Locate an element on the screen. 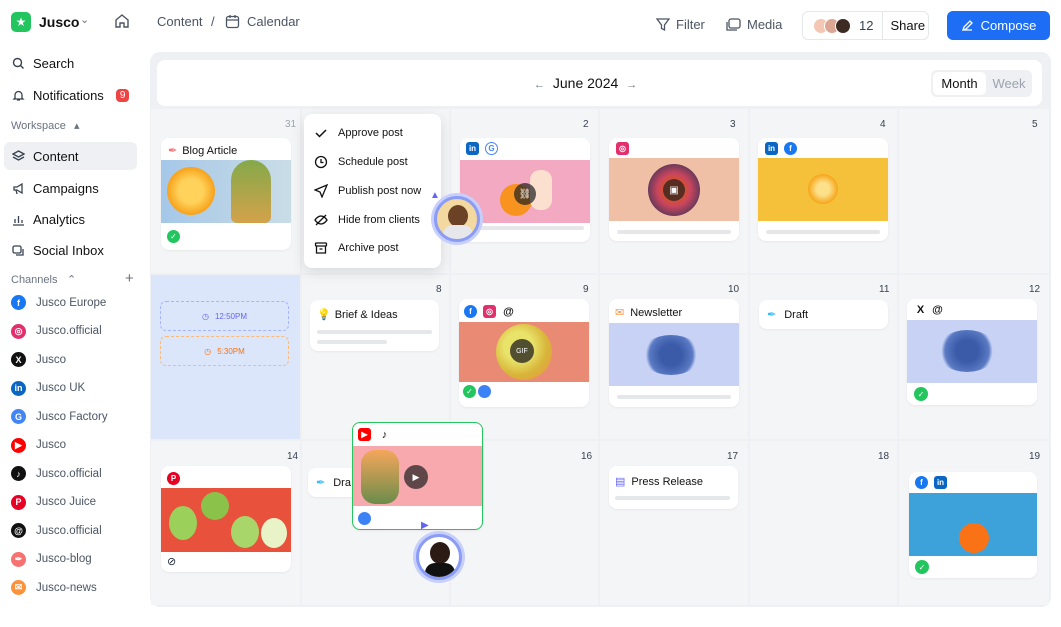  share-button: Share is located at coordinates (907, 25).